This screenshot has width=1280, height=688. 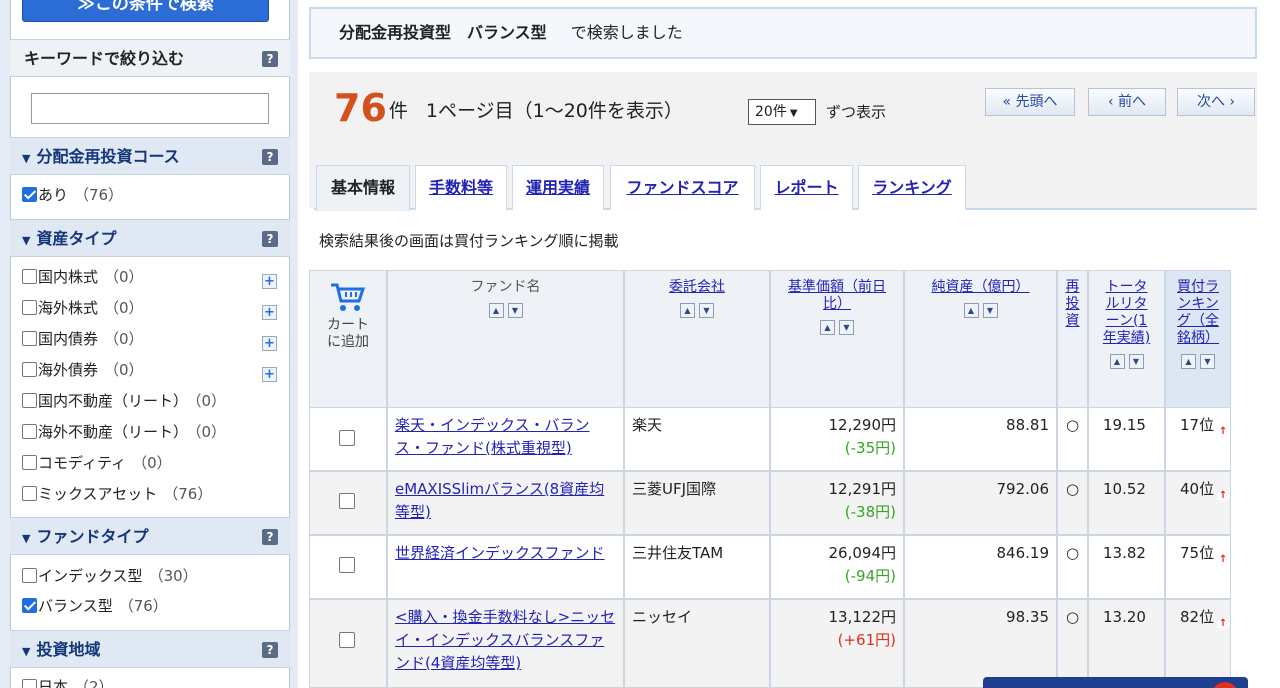 What do you see at coordinates (124, 432) in the screenshot?
I see `filter-option-foreign-reit: 海外不動産（リート） （0）` at bounding box center [124, 432].